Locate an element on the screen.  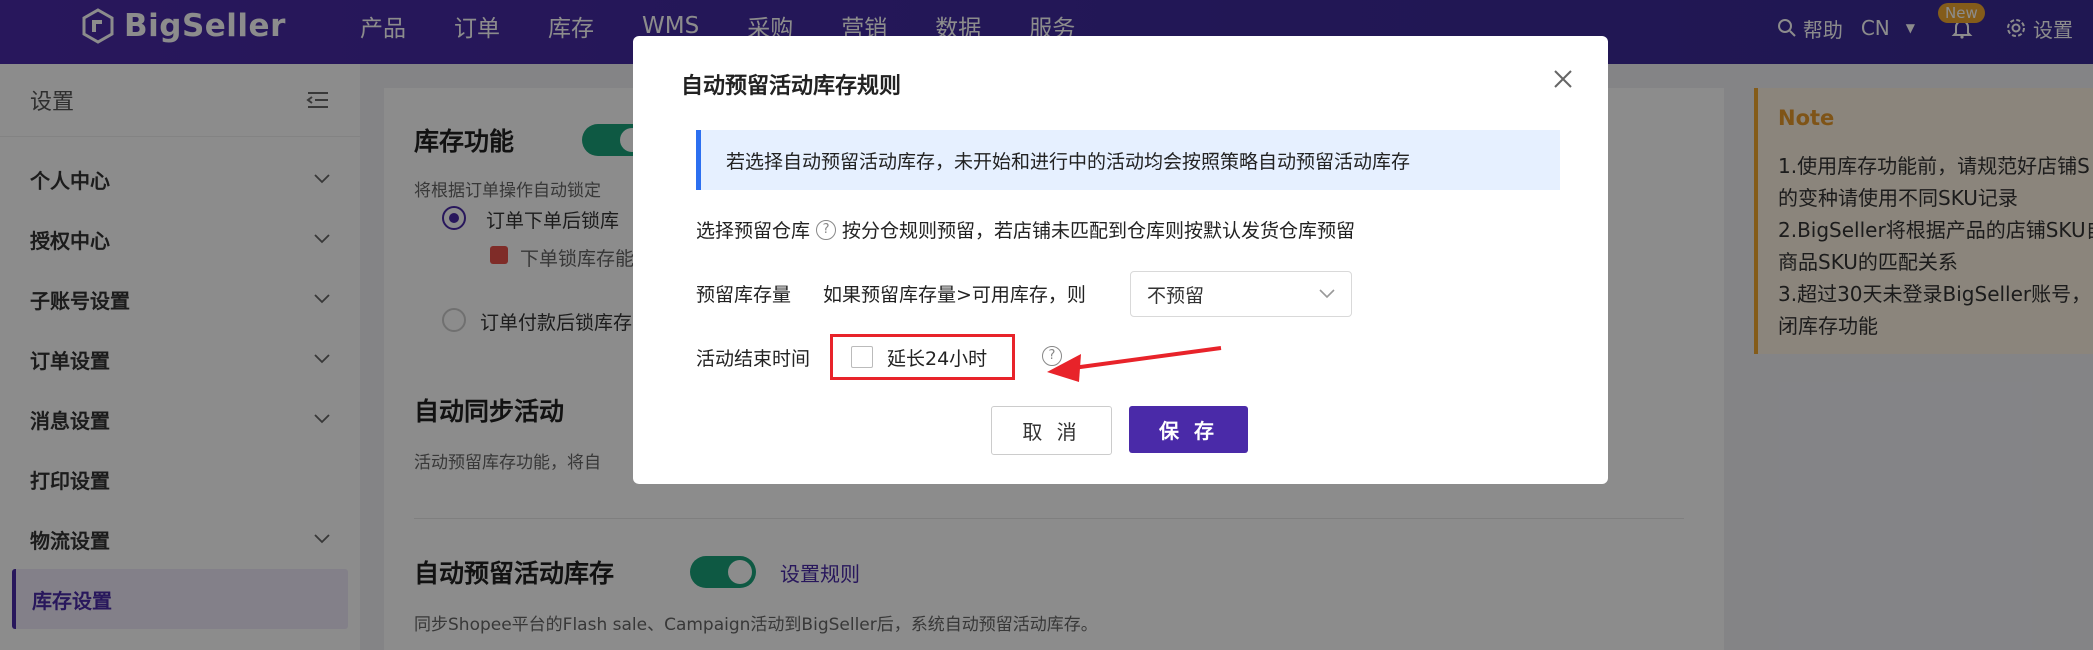
help-icon: ? is located at coordinates (826, 229).